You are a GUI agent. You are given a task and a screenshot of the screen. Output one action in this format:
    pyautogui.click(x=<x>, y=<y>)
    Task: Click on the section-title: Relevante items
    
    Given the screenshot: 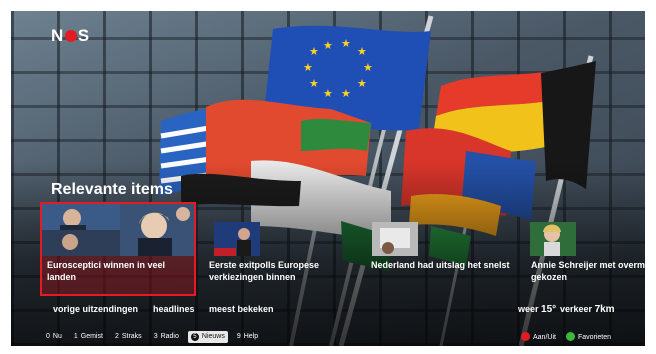 What is the action you would take?
    pyautogui.click(x=112, y=189)
    